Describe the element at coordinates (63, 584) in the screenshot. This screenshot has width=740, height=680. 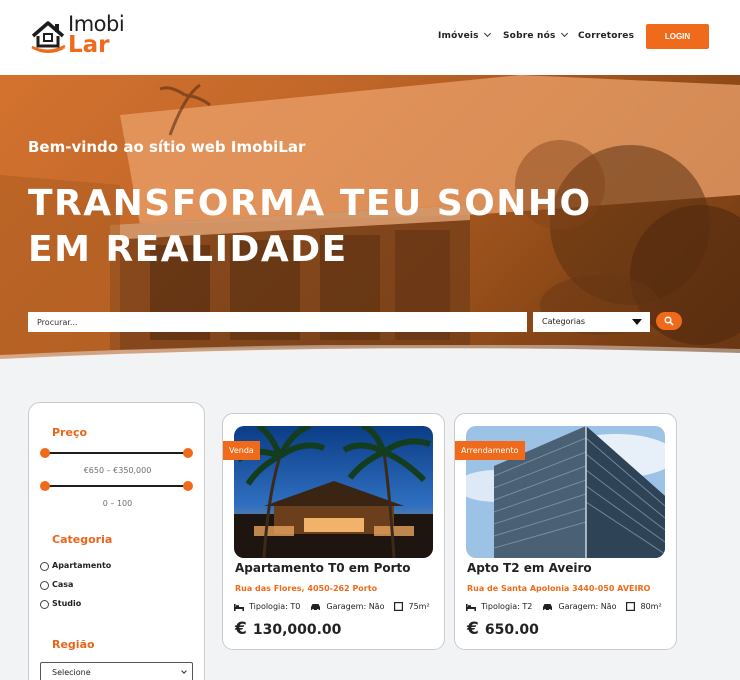
I see `category-option-label: Casa` at that location.